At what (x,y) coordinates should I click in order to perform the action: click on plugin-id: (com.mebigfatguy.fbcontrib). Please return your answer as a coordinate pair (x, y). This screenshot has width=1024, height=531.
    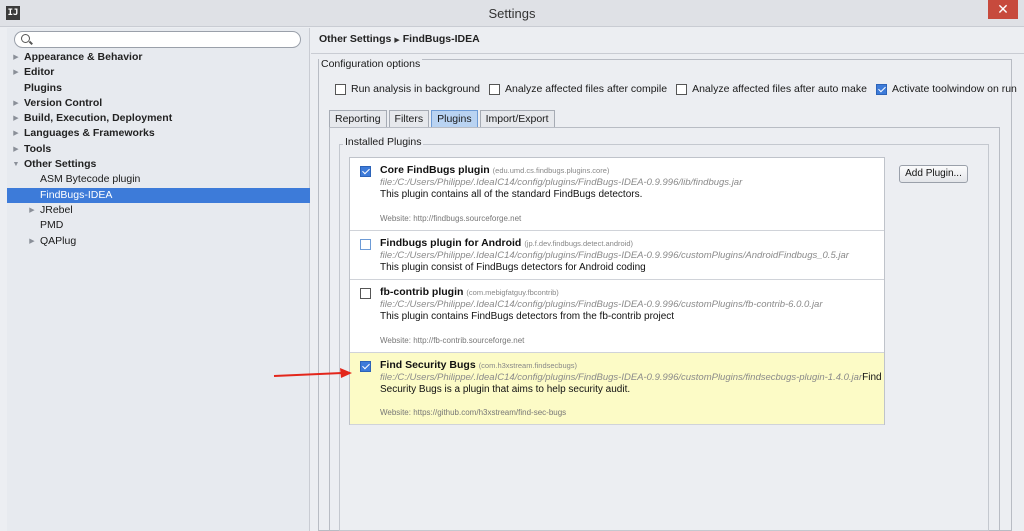
    Looking at the image, I should click on (512, 292).